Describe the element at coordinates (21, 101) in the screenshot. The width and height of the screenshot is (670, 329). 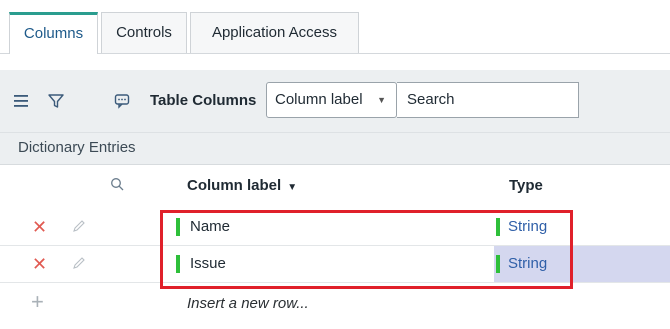
I see `hamburger-menu-icon` at that location.